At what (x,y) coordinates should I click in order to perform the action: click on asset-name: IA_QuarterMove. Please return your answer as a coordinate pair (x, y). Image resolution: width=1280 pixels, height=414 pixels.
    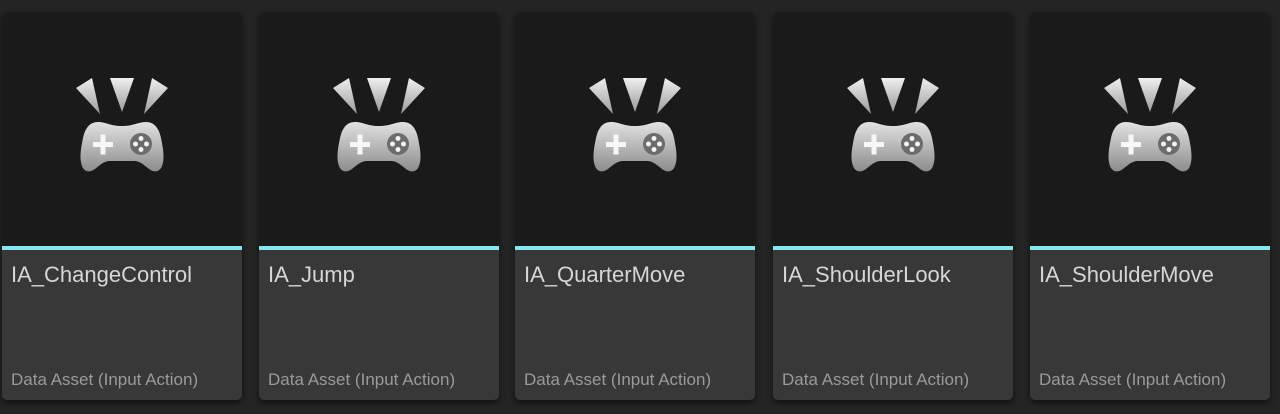
    Looking at the image, I should click on (605, 274).